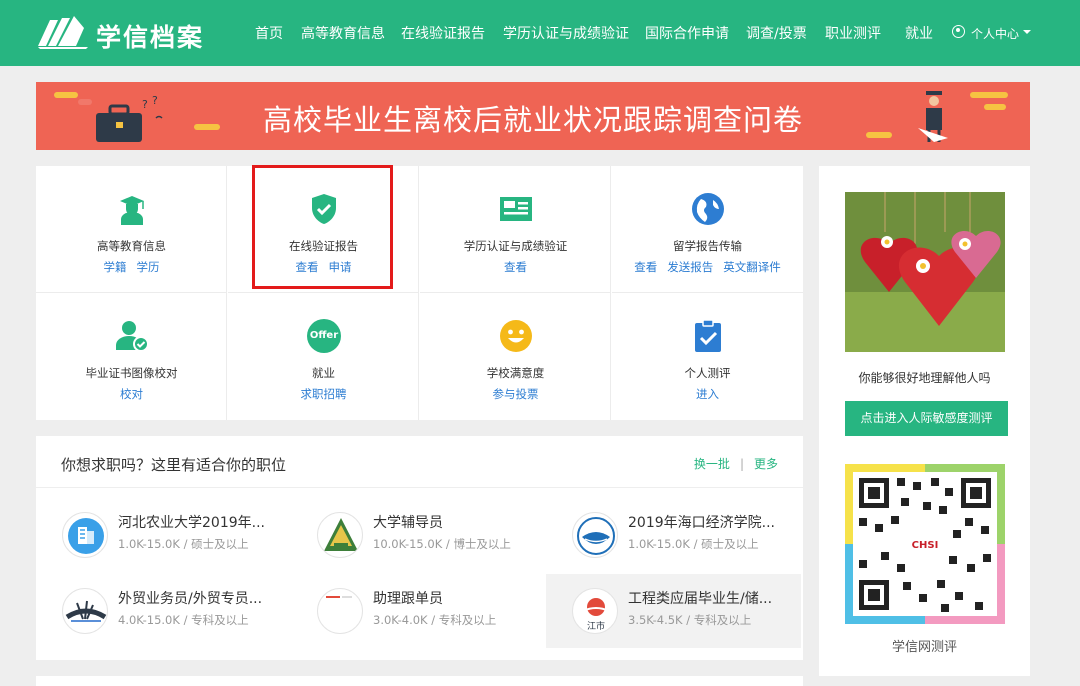 The height and width of the screenshot is (686, 1080). I want to click on nav-survey: 调查/投票, so click(776, 33).